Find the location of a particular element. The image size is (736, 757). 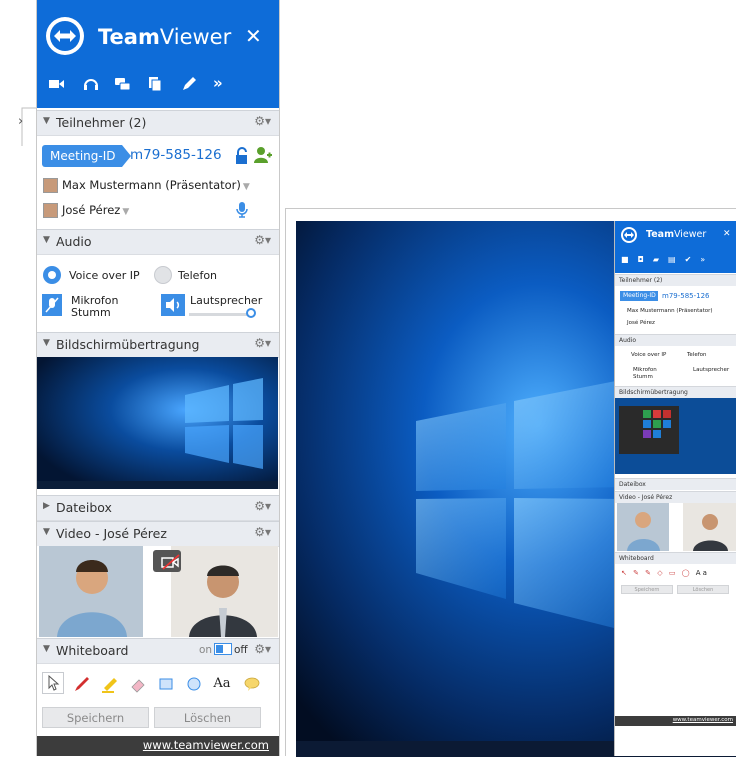

video-icon is located at coordinates (57, 84).